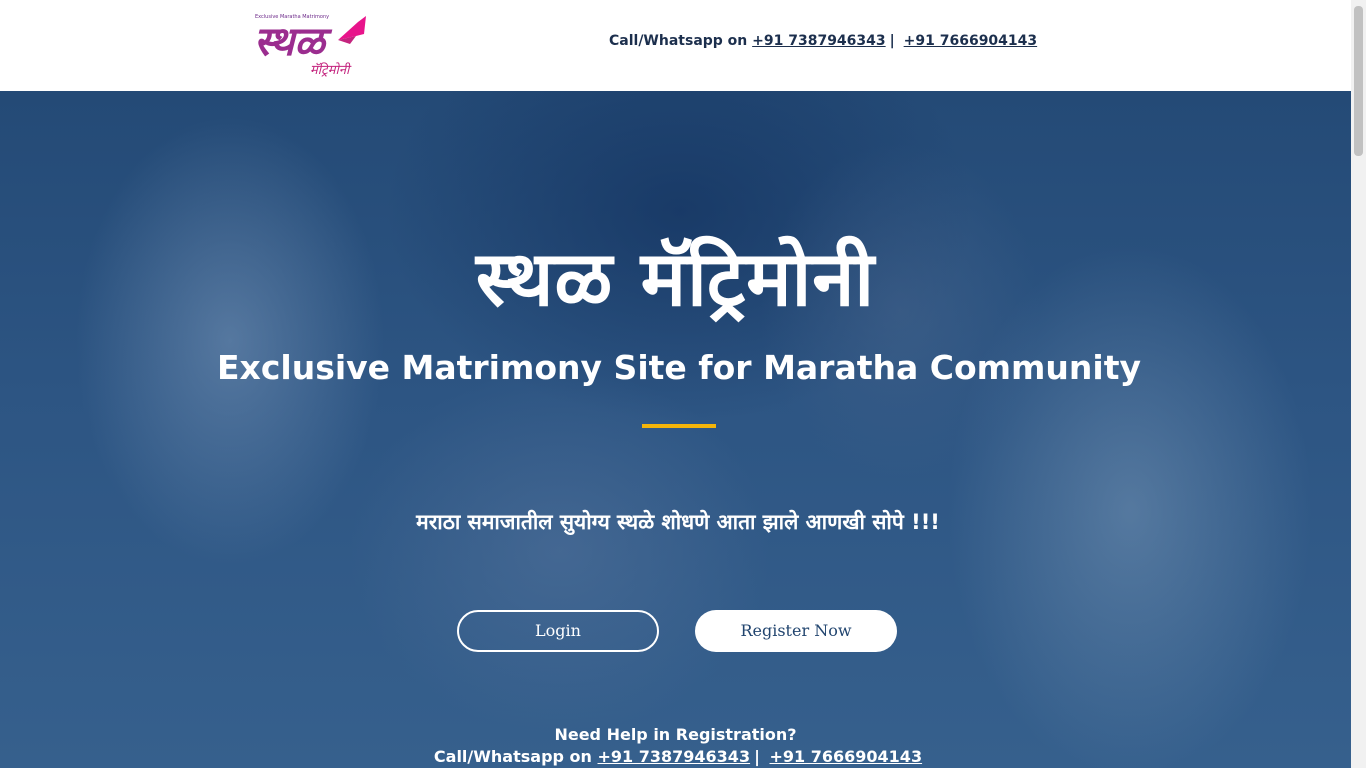  What do you see at coordinates (1358, 81) in the screenshot?
I see `scrollbar-thumb` at bounding box center [1358, 81].